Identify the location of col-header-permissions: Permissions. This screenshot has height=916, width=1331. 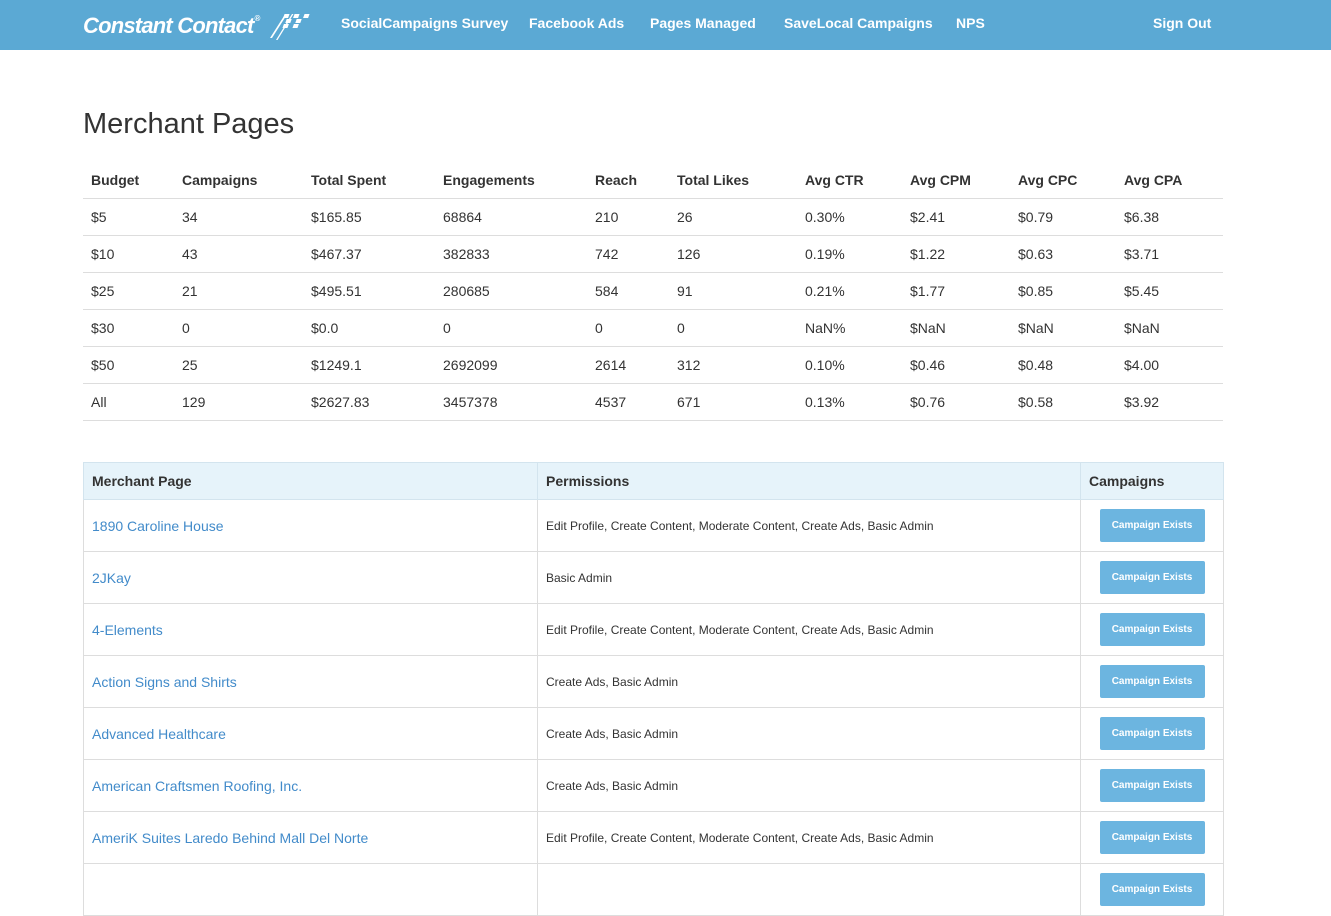
(809, 481).